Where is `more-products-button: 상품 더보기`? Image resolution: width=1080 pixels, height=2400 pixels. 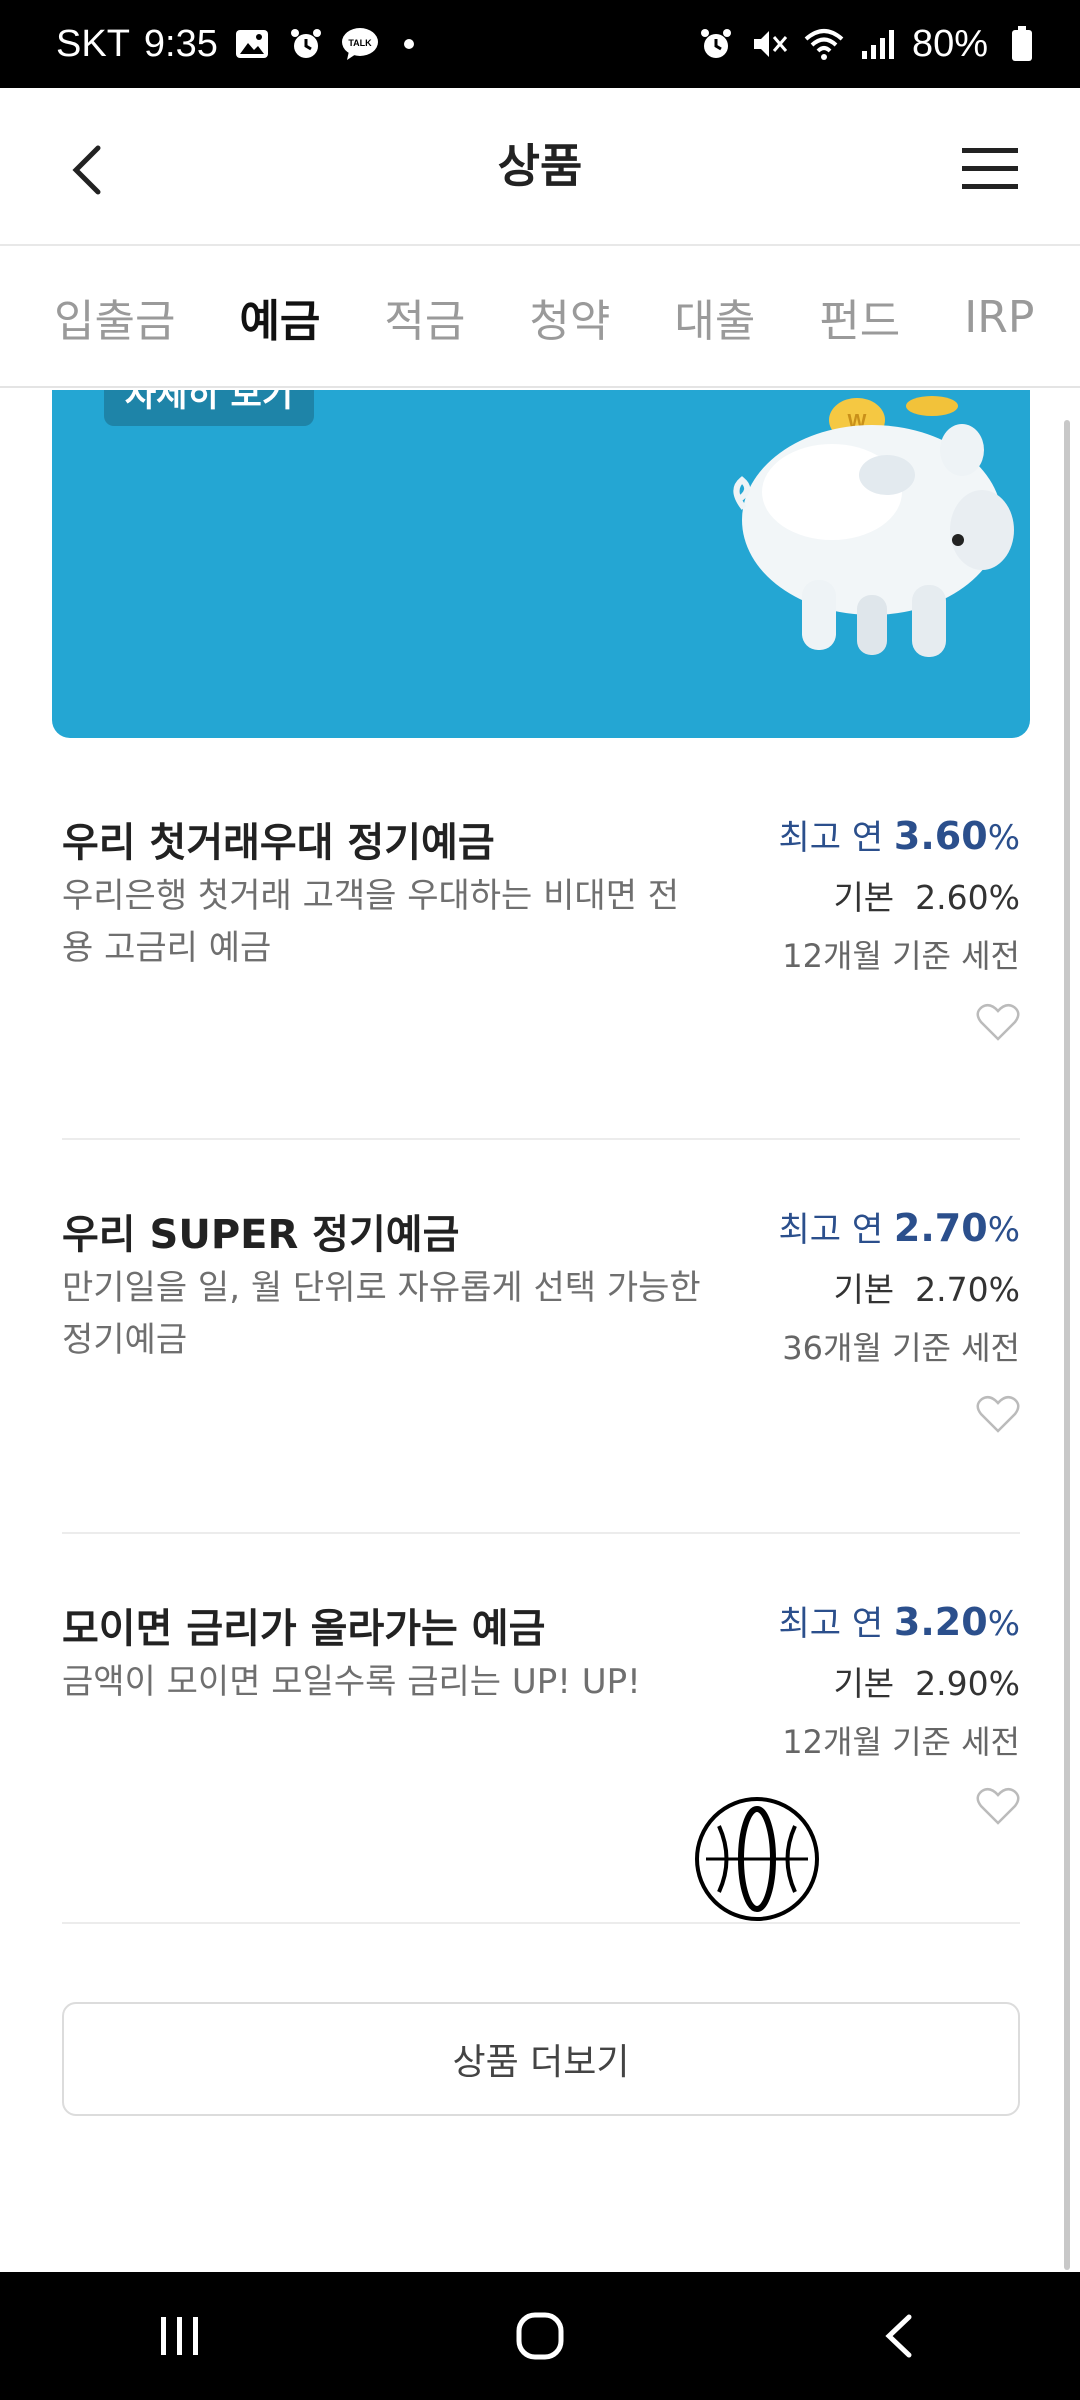
more-products-button: 상품 더보기 is located at coordinates (541, 2059).